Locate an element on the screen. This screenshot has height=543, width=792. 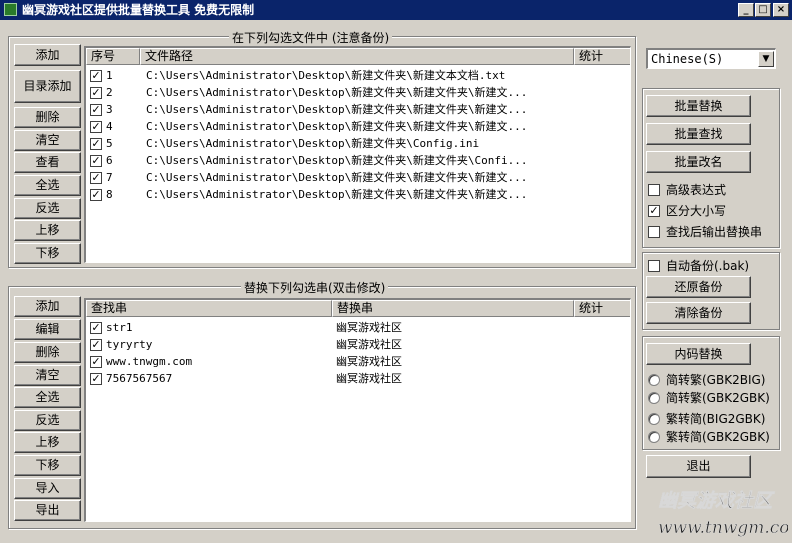
code-radio-3: 繁转简(GBK2GBK) is located at coordinates (712, 437).